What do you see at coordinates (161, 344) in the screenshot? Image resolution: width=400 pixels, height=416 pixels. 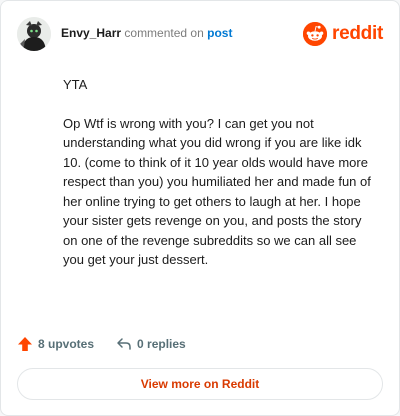 I see `reply-count: 0 replies` at bounding box center [161, 344].